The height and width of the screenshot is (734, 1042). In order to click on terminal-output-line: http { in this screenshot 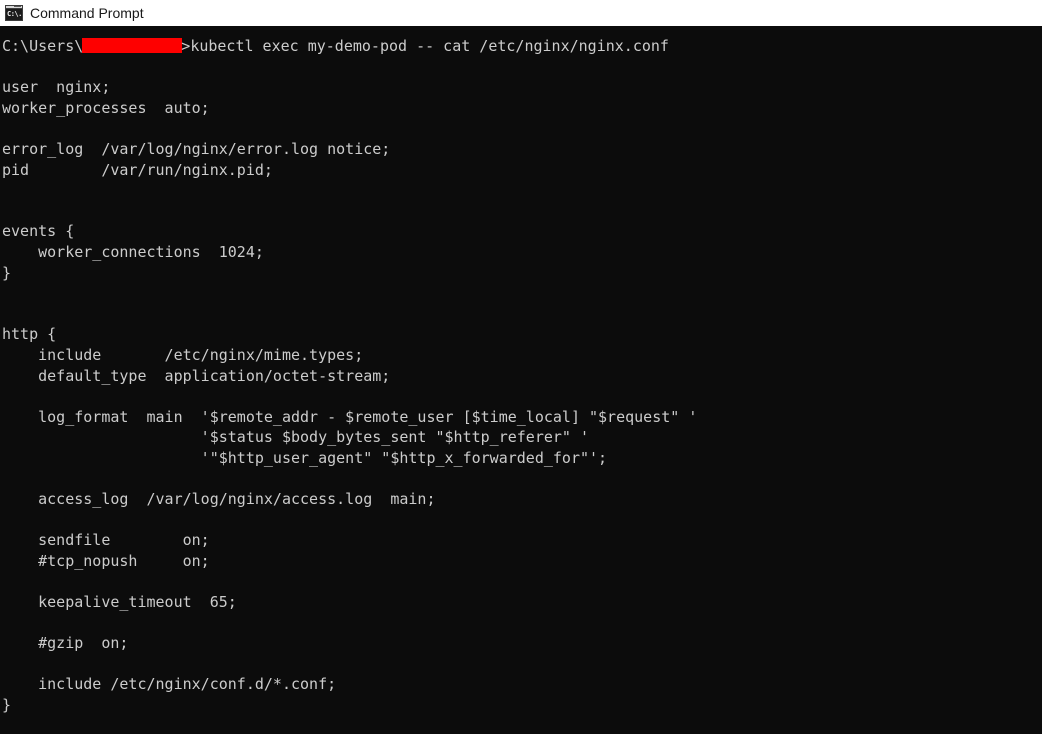, I will do `click(29, 334)`.